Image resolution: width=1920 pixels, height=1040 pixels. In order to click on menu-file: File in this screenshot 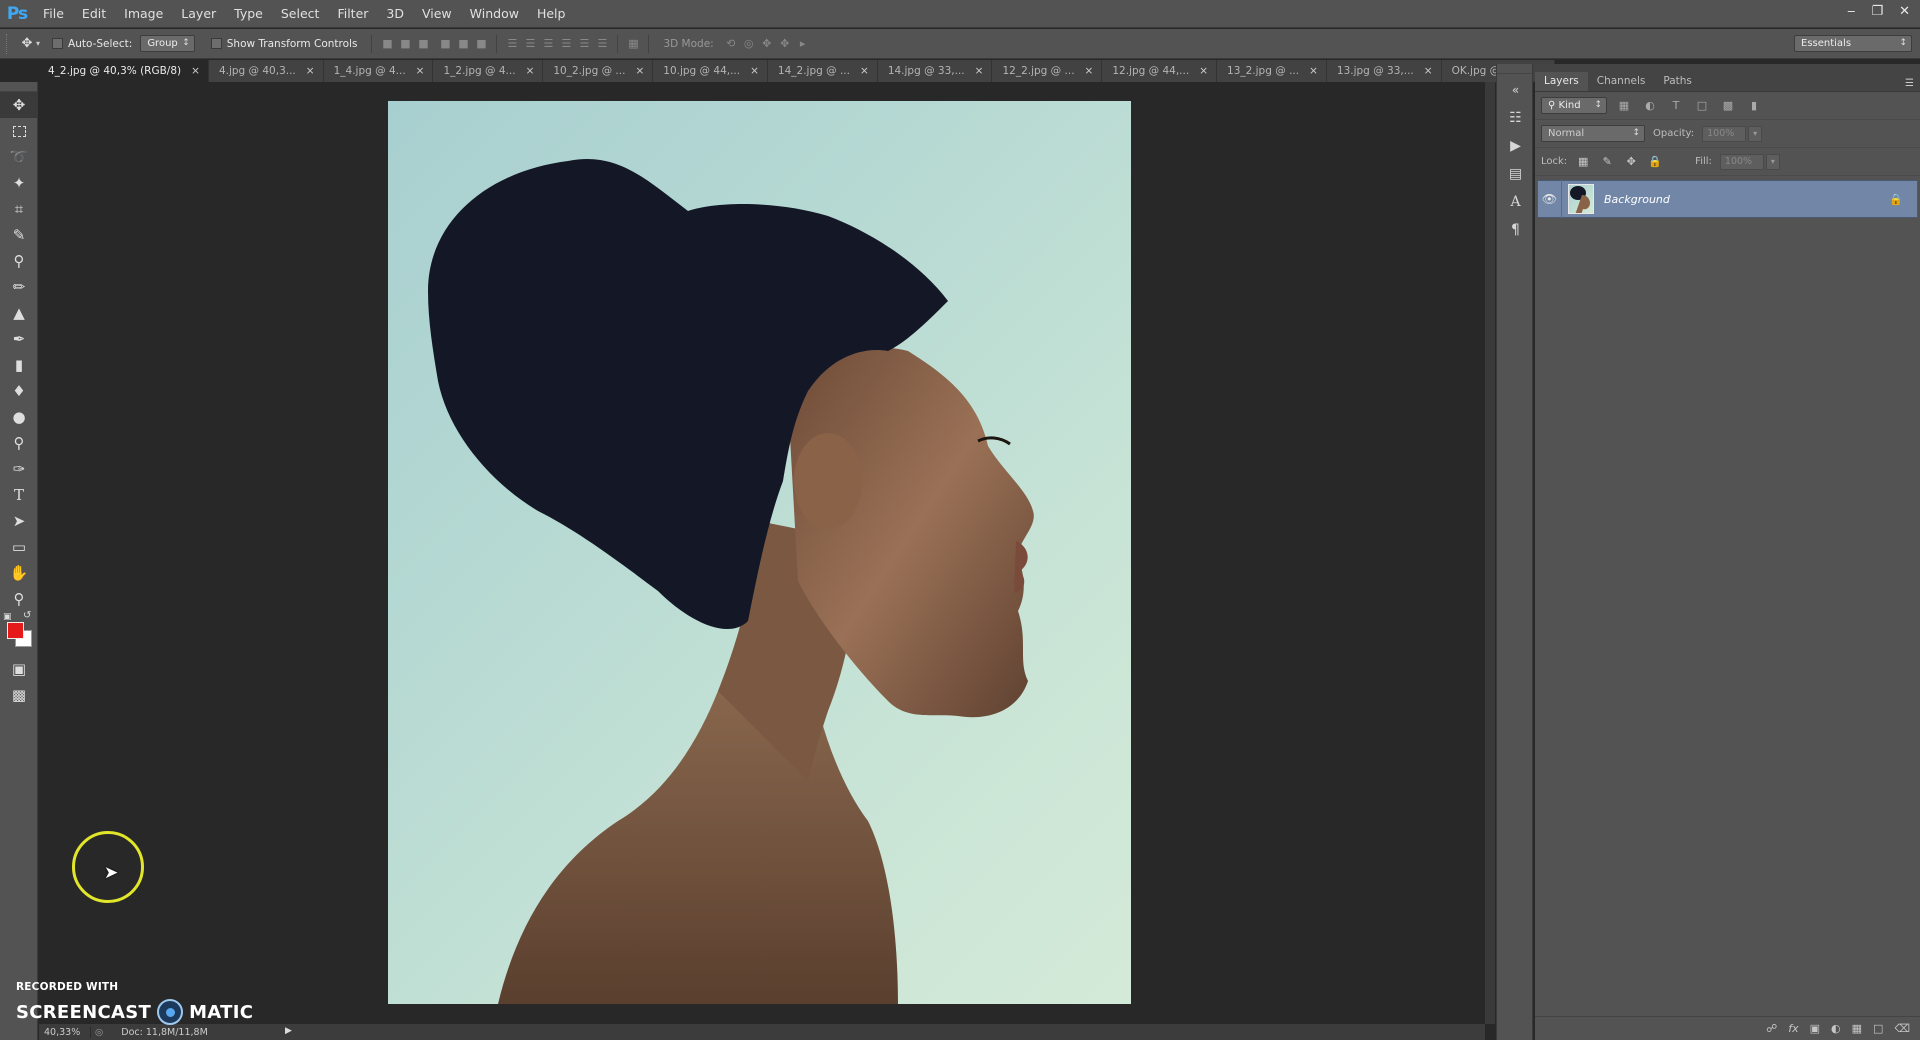, I will do `click(53, 14)`.